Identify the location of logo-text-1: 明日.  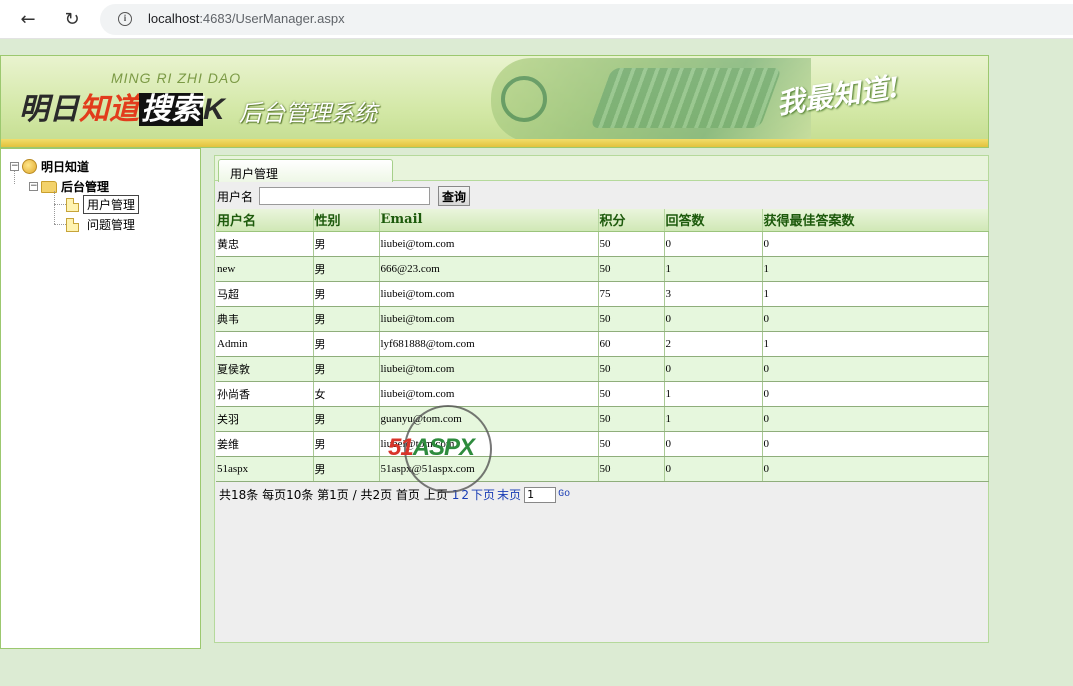
(49, 109).